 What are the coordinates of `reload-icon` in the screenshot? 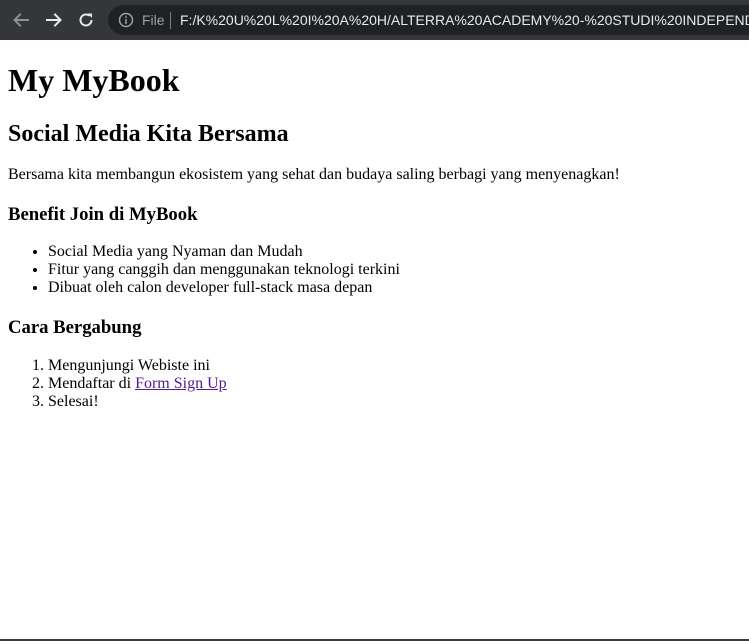 It's located at (86, 20).